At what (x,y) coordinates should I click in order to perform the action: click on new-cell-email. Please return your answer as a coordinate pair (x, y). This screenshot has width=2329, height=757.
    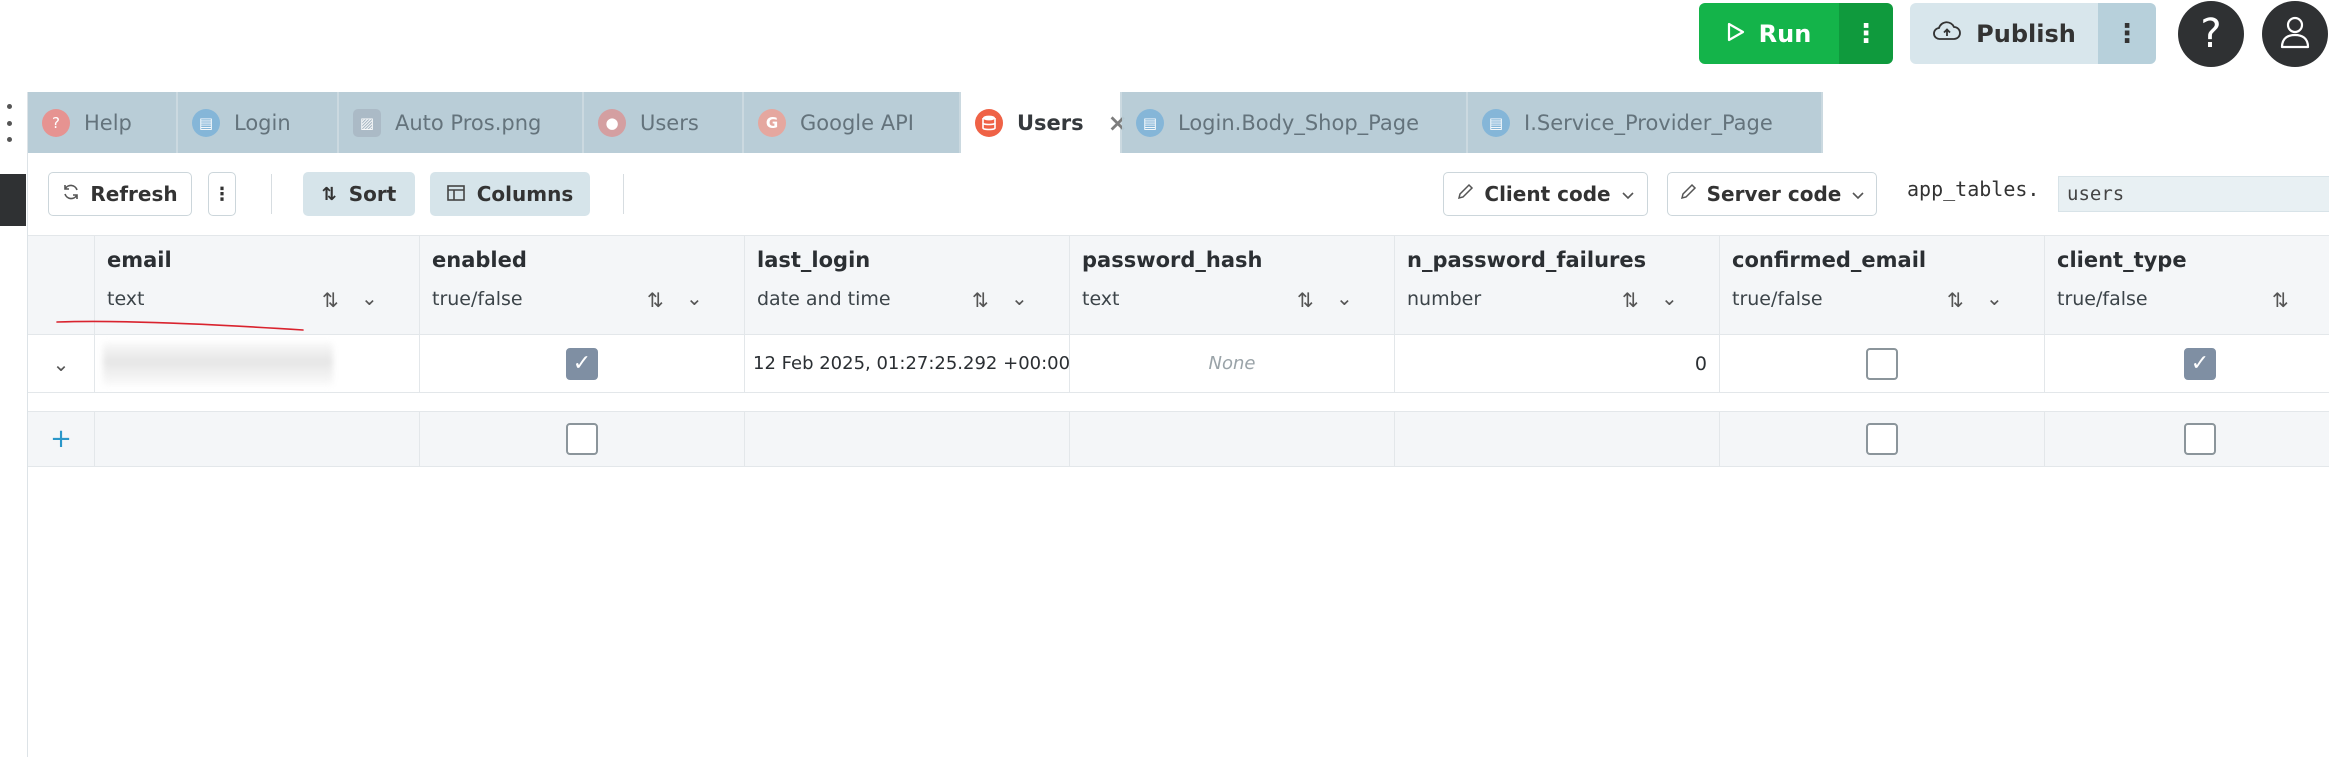
    Looking at the image, I should click on (256, 439).